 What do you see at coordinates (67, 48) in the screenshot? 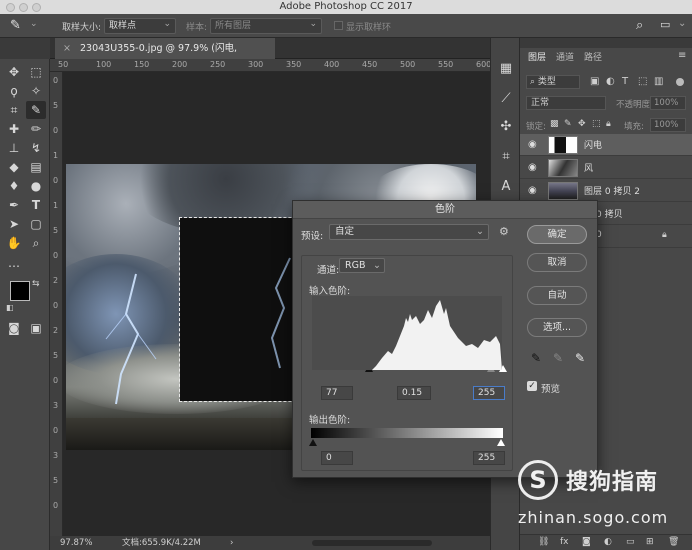
I see `close-tab-icon: ×` at bounding box center [67, 48].